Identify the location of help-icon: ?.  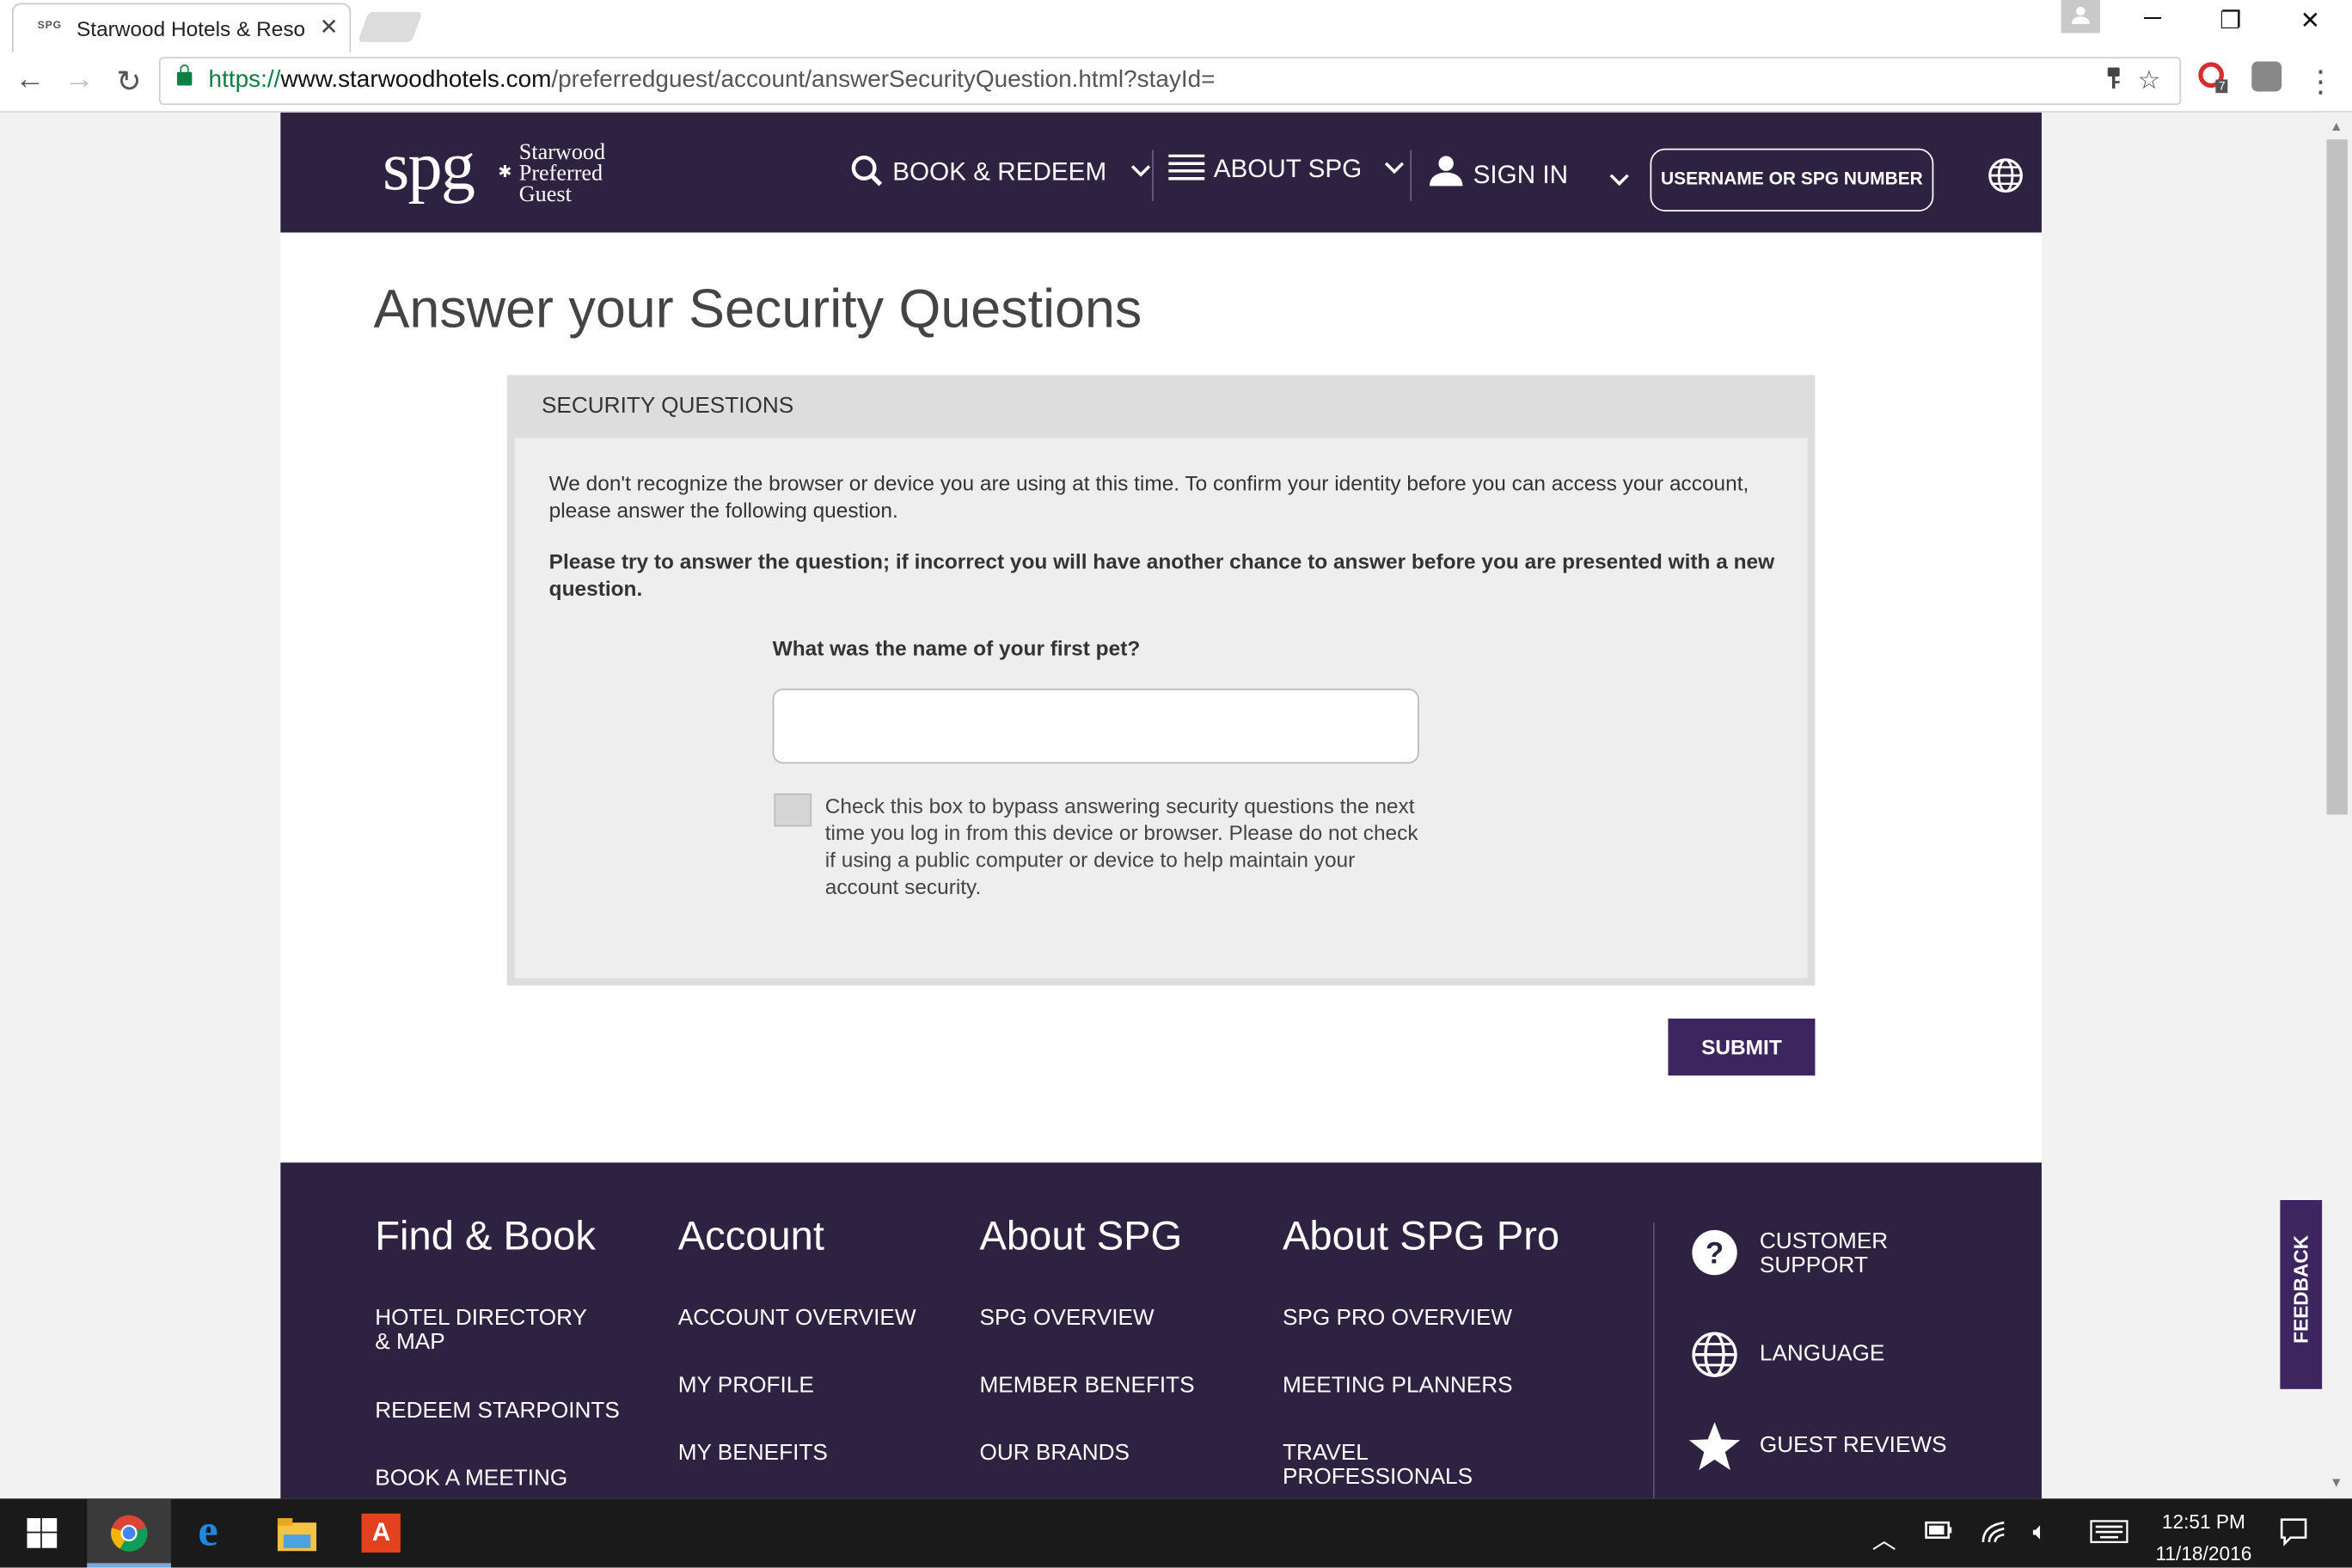
(1714, 1252).